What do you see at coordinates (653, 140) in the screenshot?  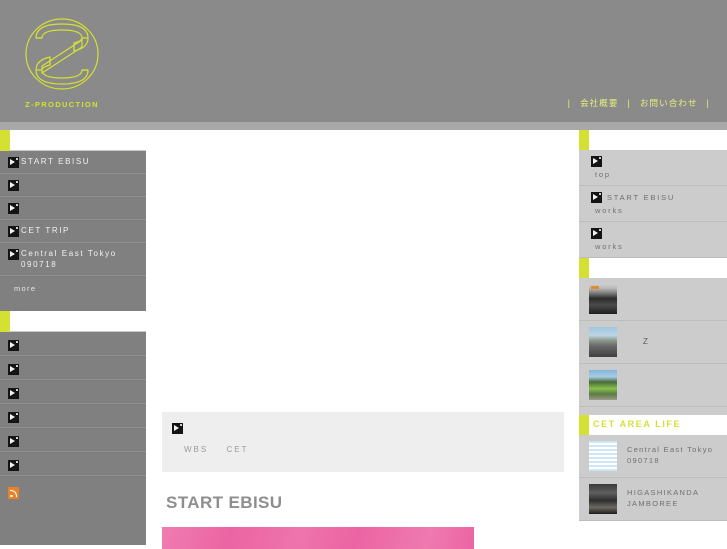 I see `right-panel-1-header` at bounding box center [653, 140].